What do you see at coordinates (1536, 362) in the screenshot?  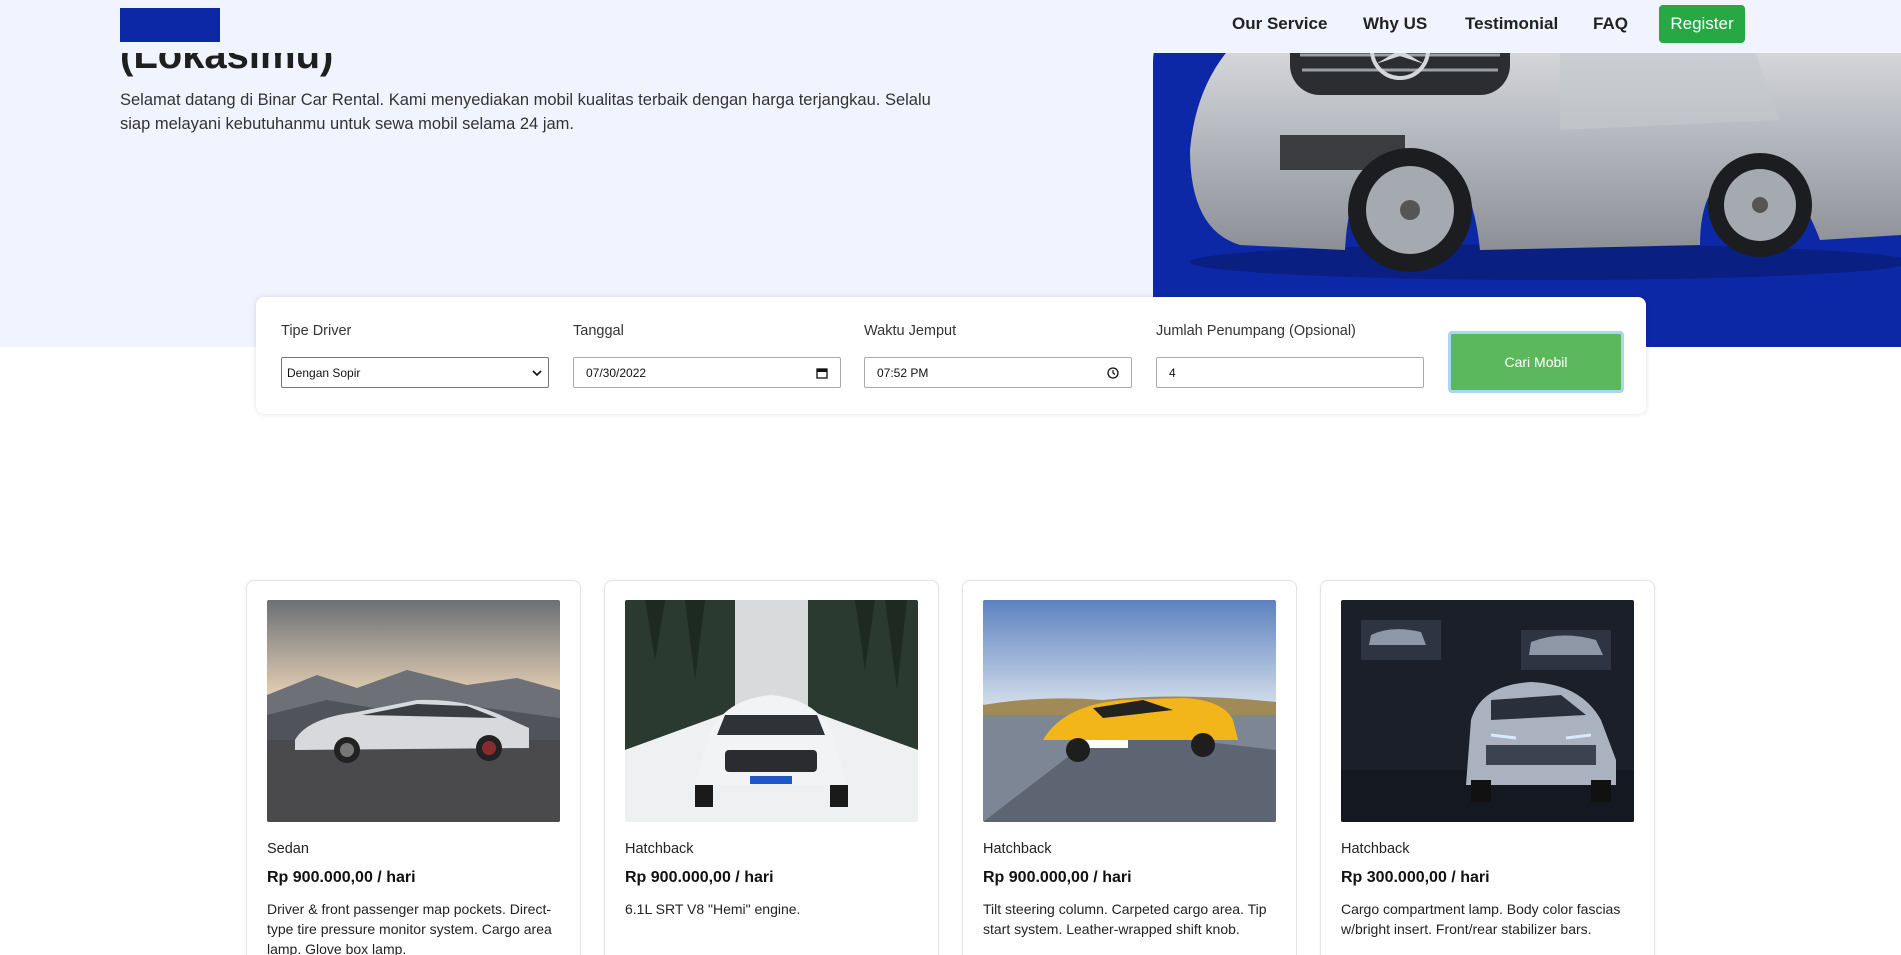 I see `cari-mobil-button: Cari Mobil` at bounding box center [1536, 362].